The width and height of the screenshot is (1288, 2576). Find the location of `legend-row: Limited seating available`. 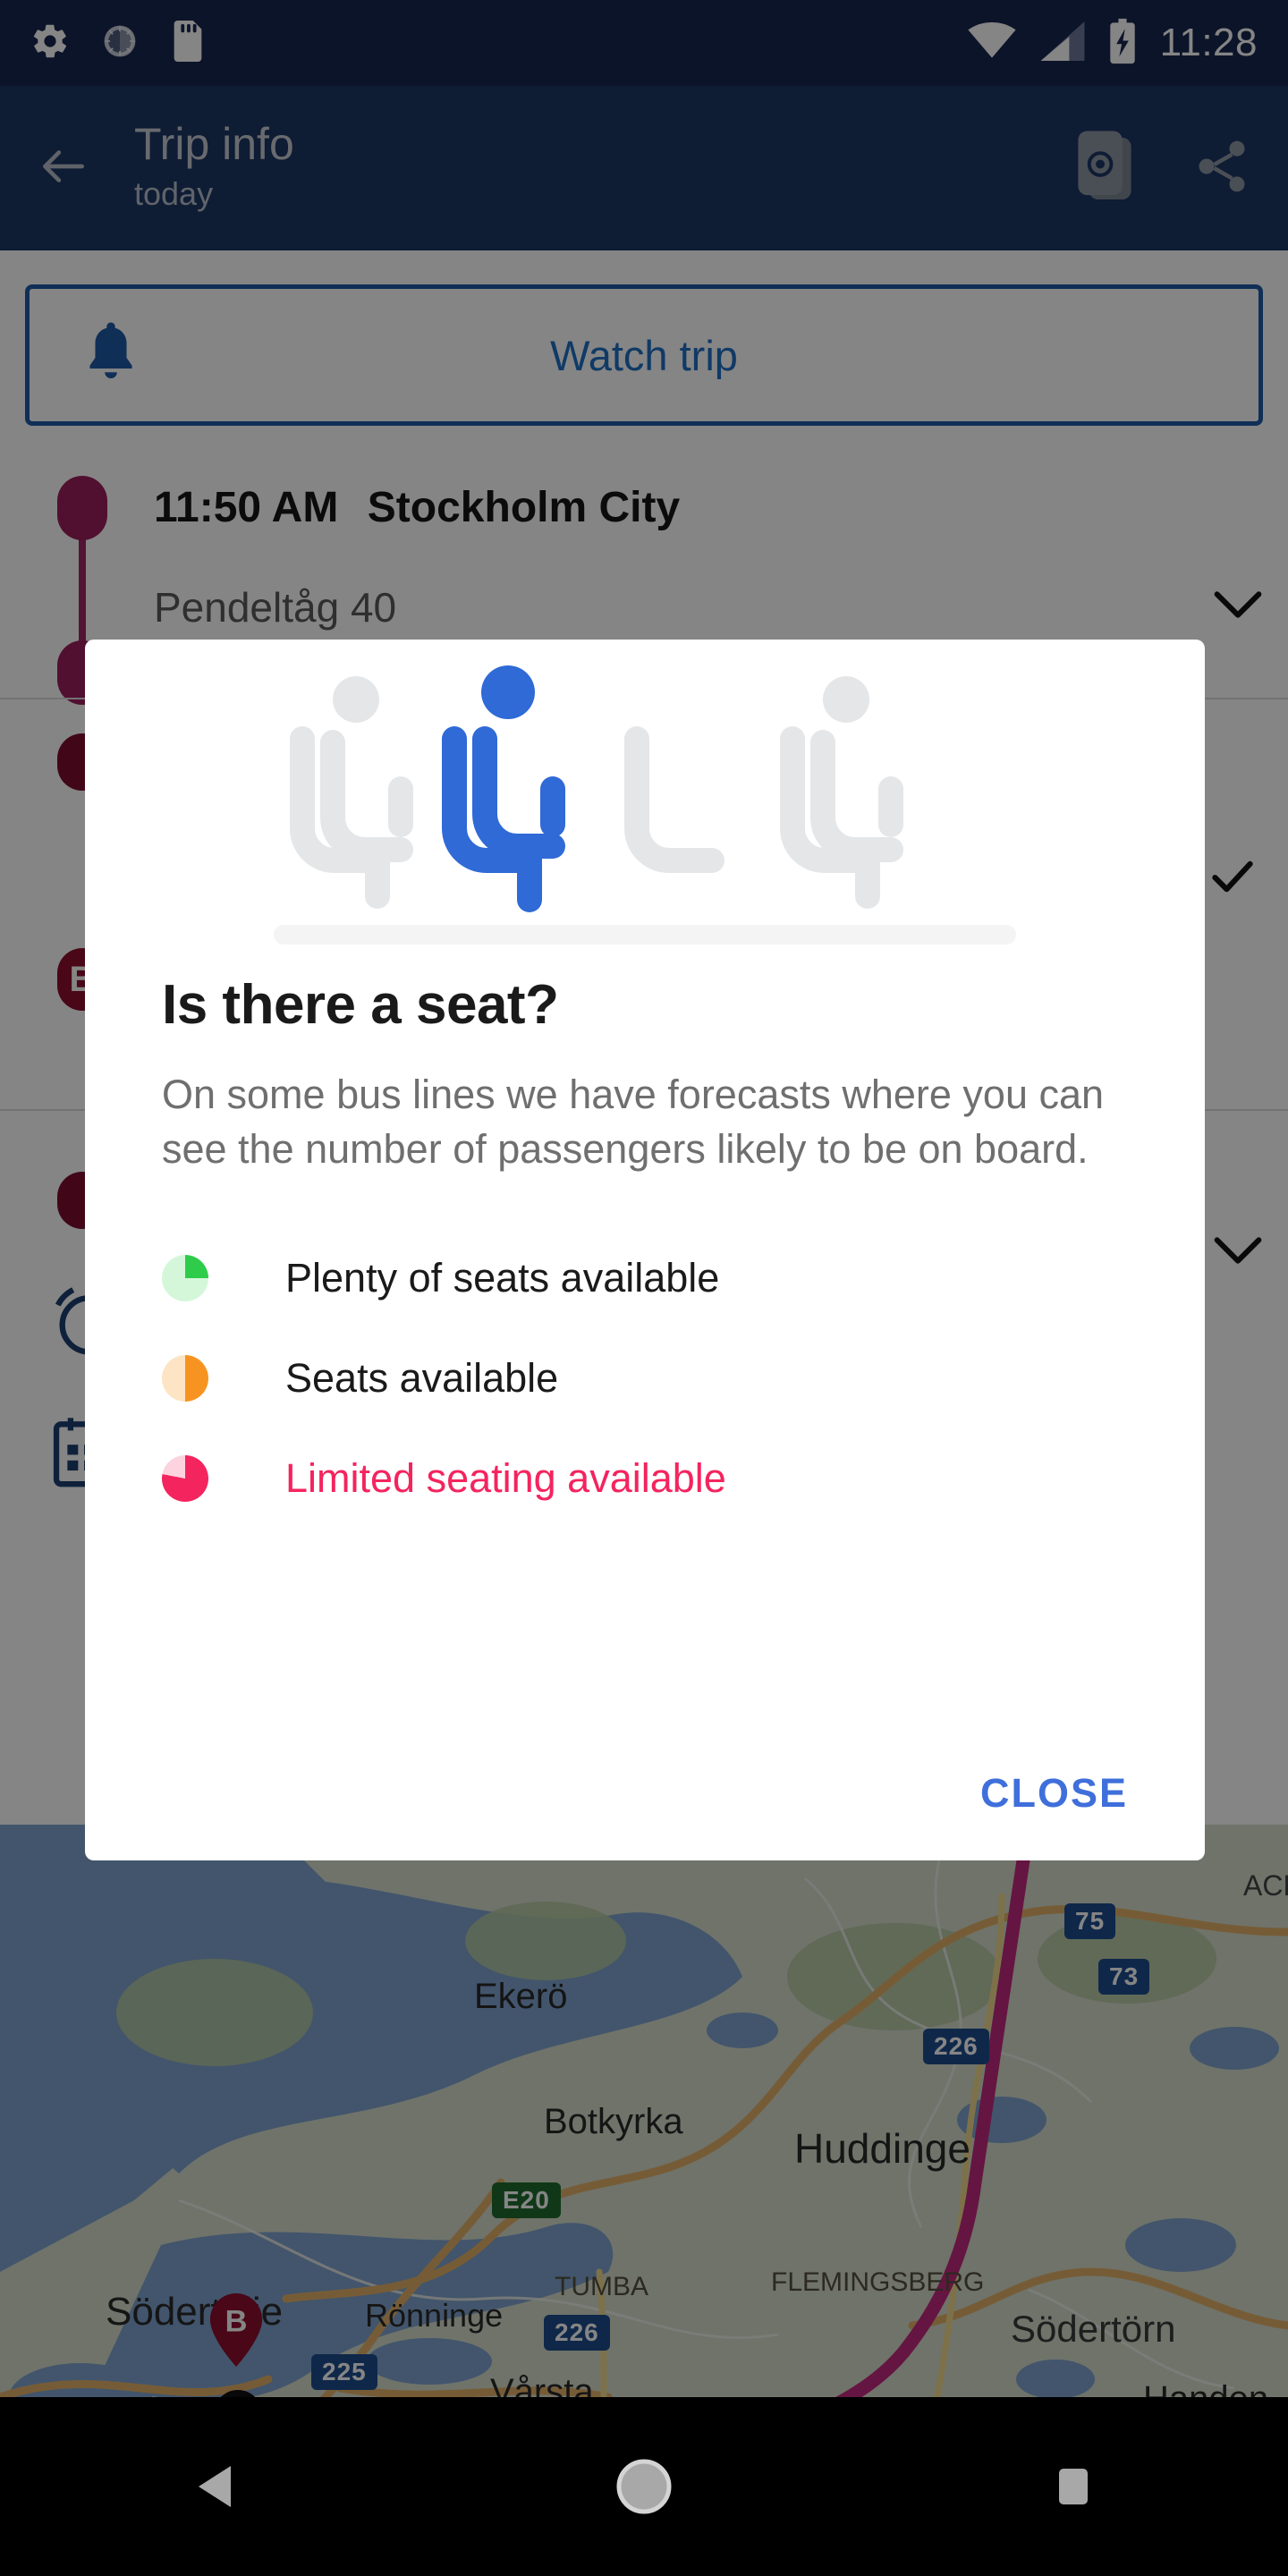

legend-row: Limited seating available is located at coordinates (645, 1478).